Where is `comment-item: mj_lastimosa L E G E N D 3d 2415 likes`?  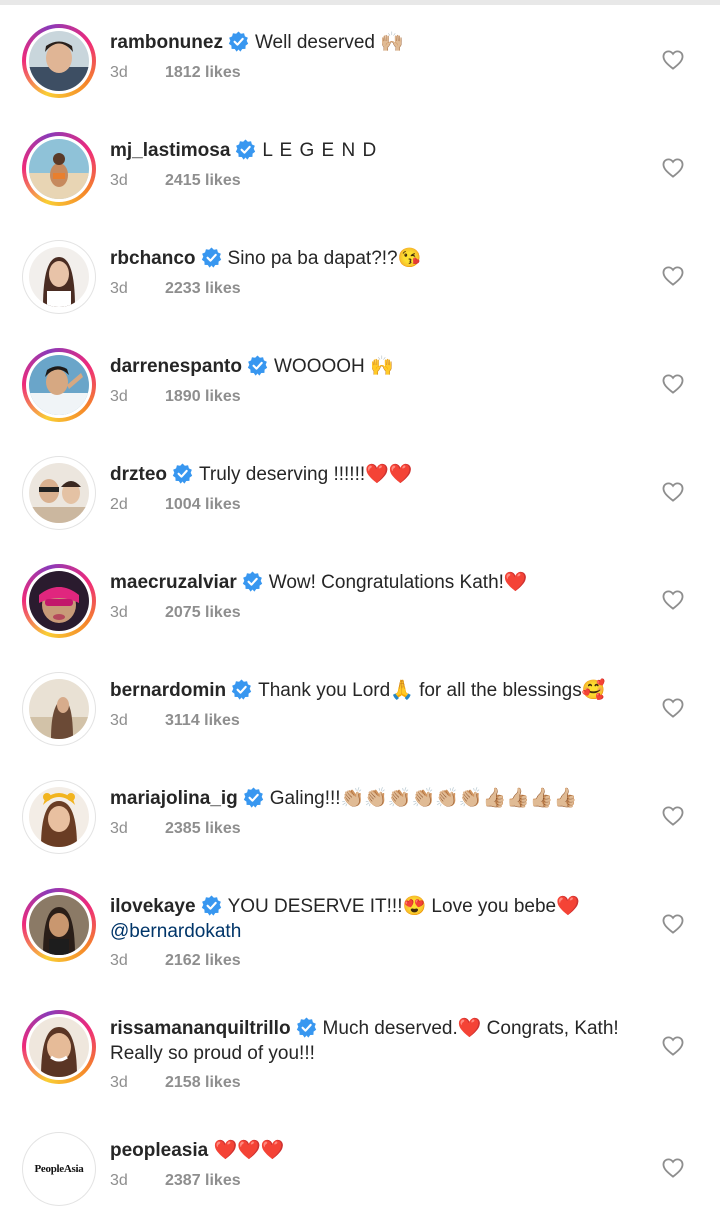
comment-item: mj_lastimosa L E G E N D 3d 2415 likes is located at coordinates (360, 182).